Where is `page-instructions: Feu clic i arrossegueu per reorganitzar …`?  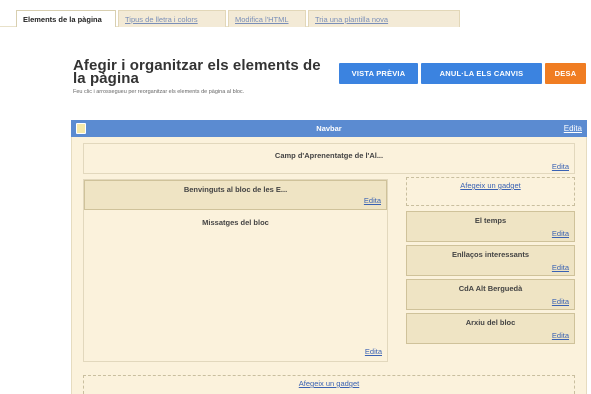
page-instructions: Feu clic i arrossegueu per reorganitzar … is located at coordinates (159, 92).